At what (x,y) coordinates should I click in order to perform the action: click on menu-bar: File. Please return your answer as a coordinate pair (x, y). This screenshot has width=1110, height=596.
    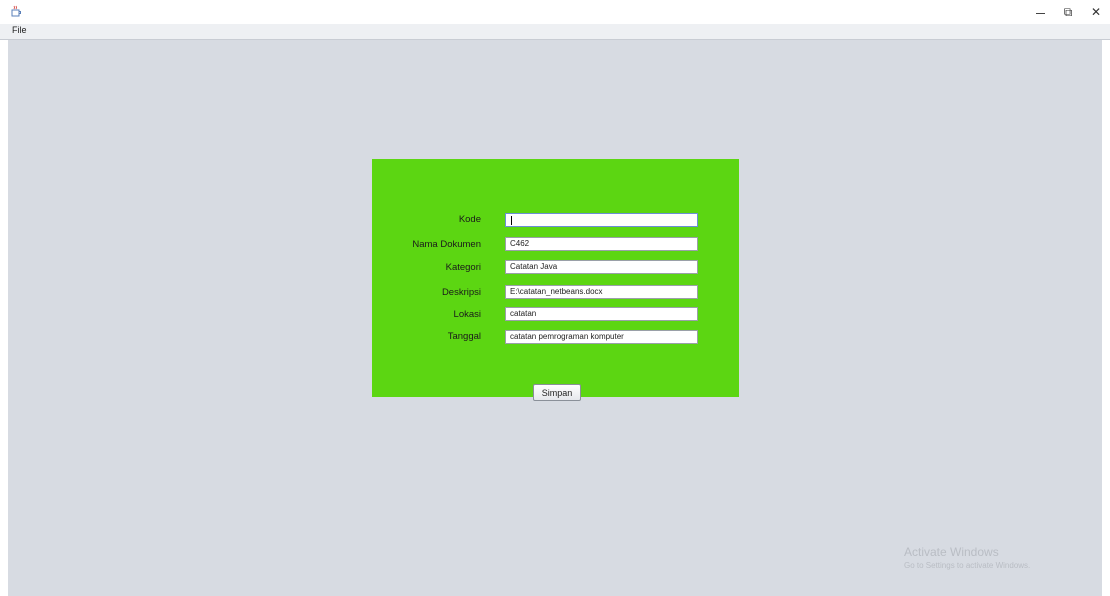
    Looking at the image, I should click on (555, 32).